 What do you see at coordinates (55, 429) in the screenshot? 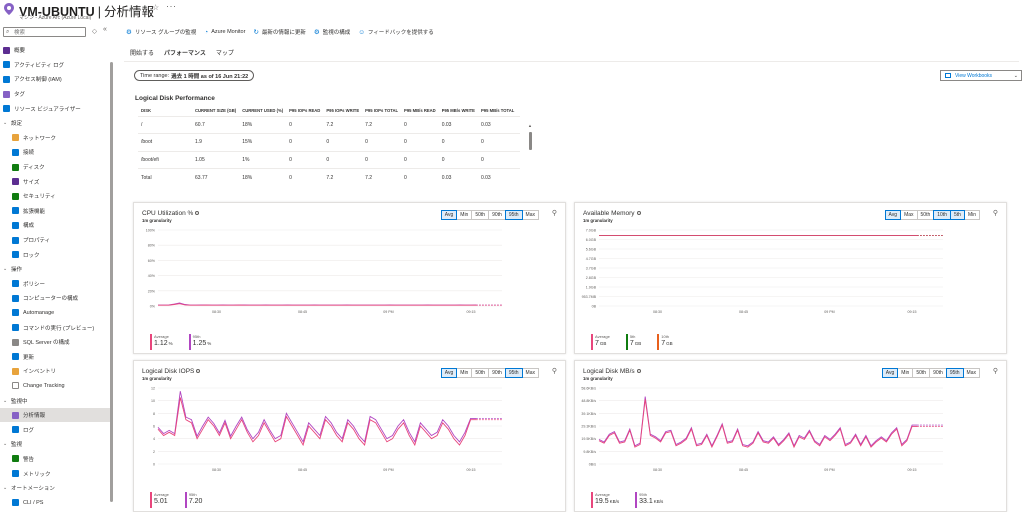
I see `sidebar-item-26: ログ` at bounding box center [55, 429].